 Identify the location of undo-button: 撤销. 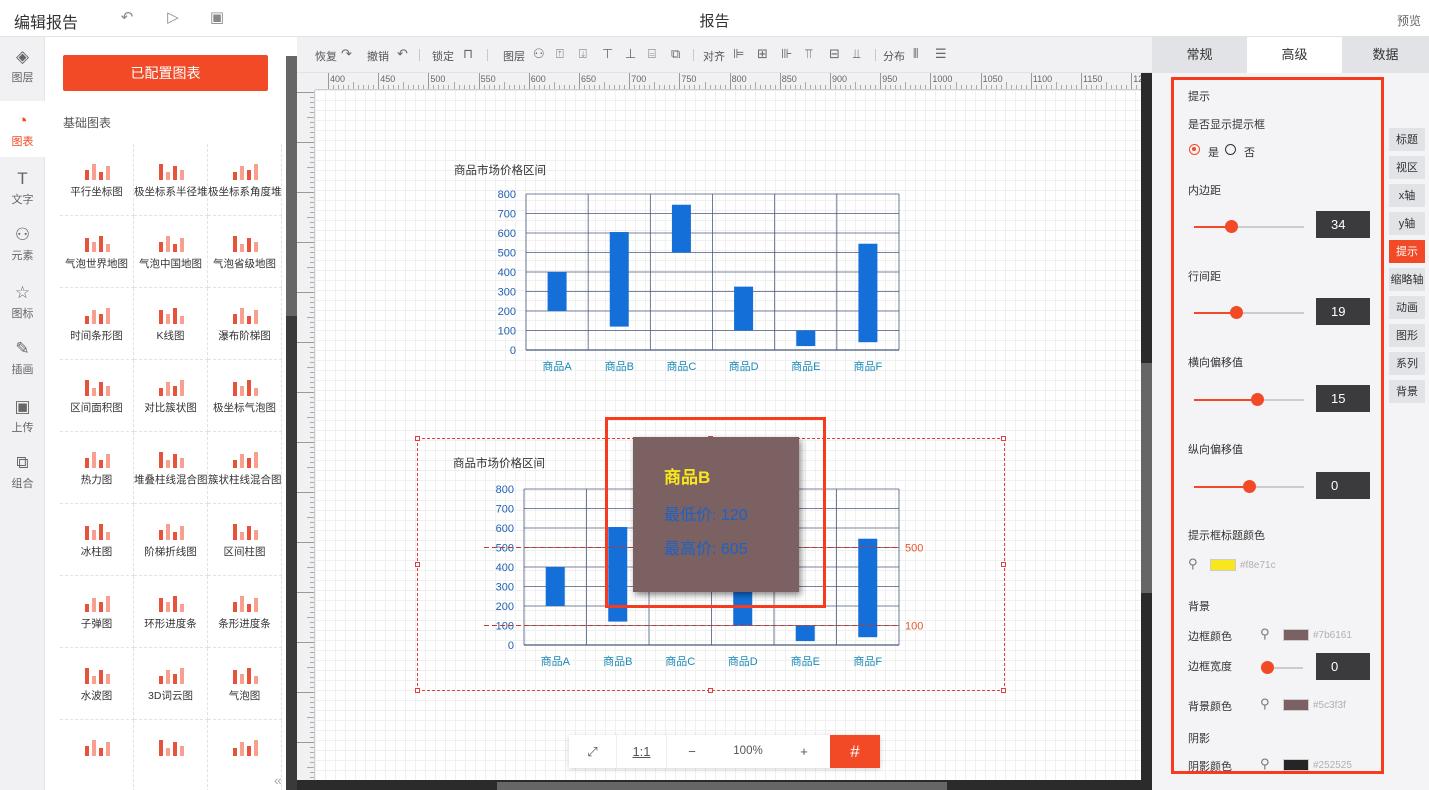
(378, 56).